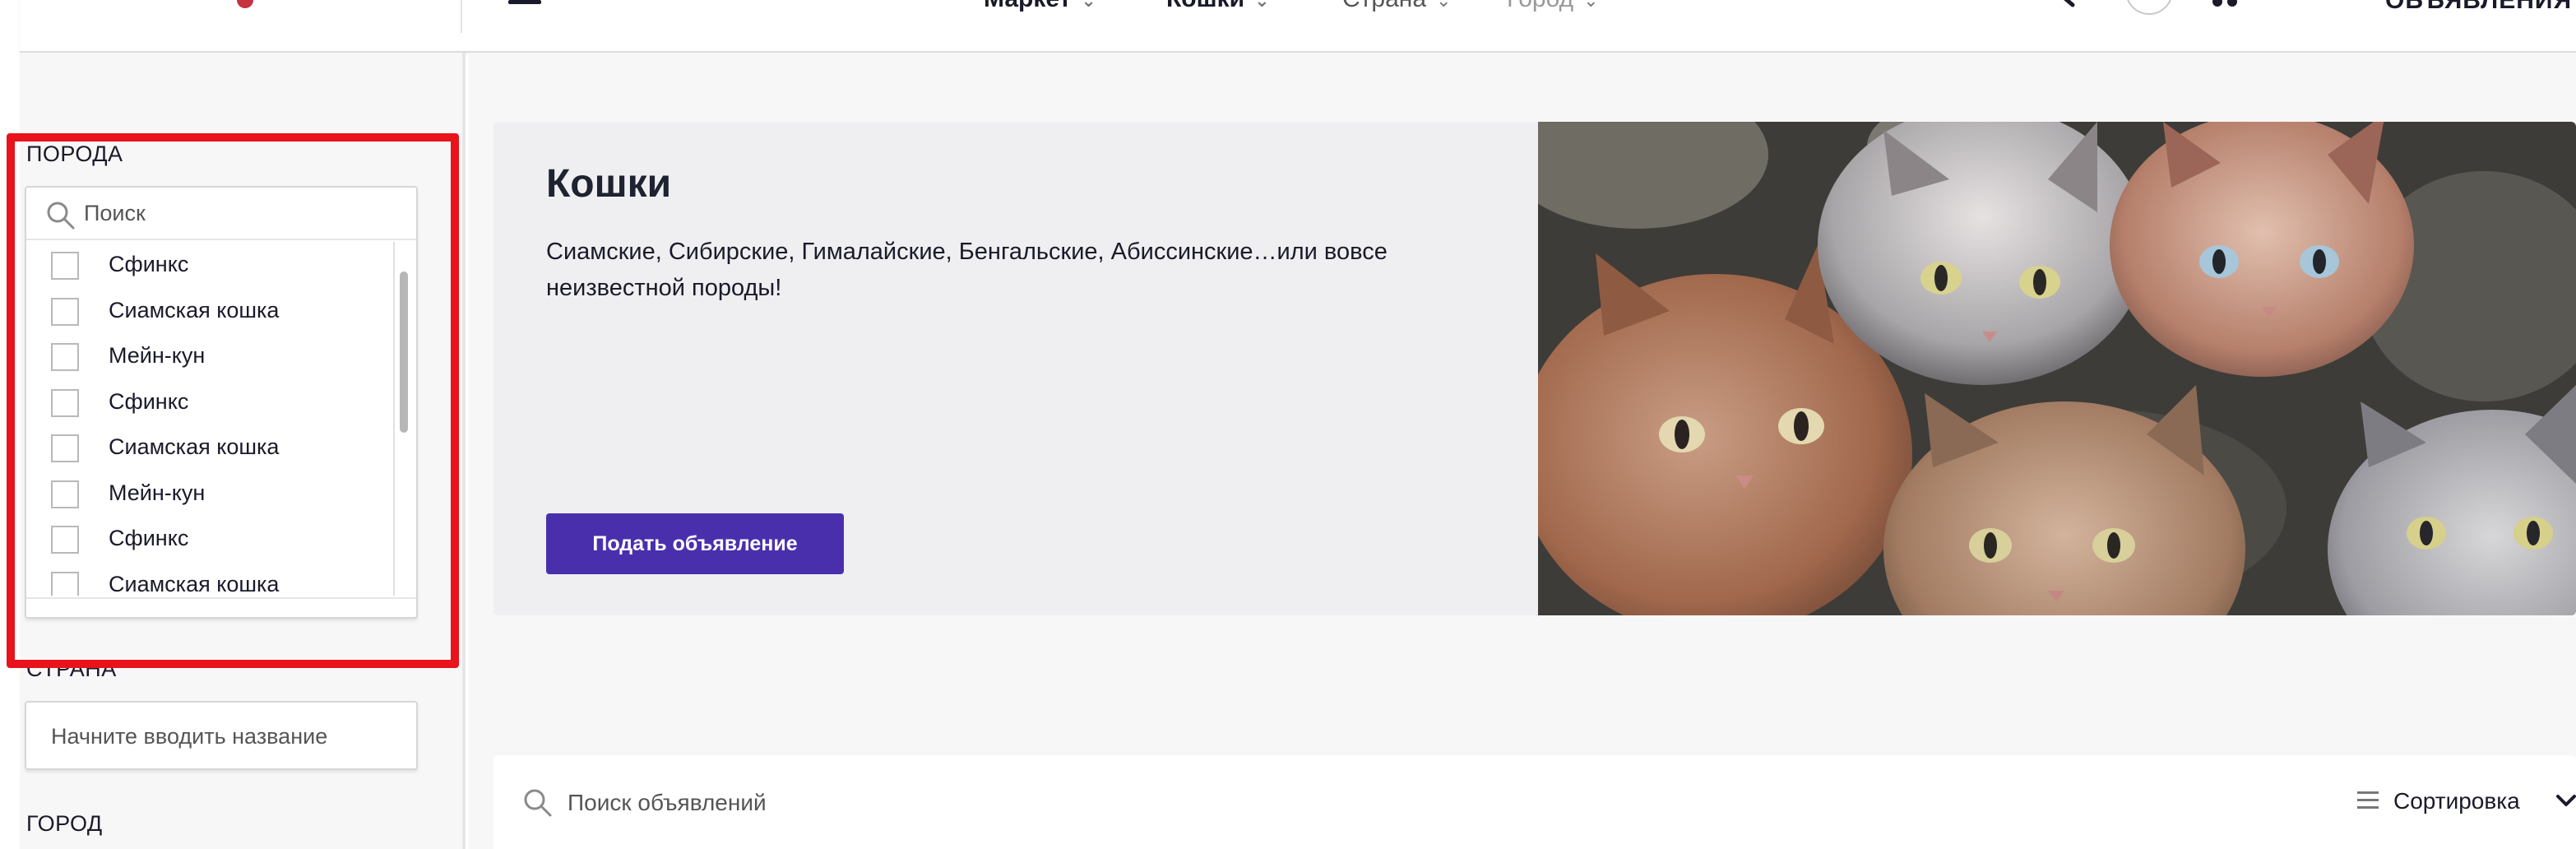 The height and width of the screenshot is (849, 2576). I want to click on sort-label: Сортировка, so click(2457, 801).